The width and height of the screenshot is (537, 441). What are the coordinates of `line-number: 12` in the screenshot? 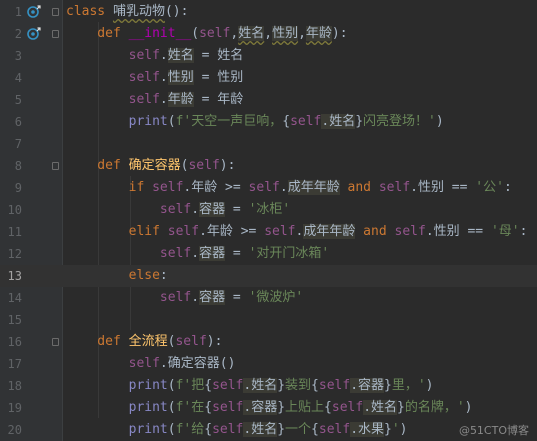 It's located at (14, 254).